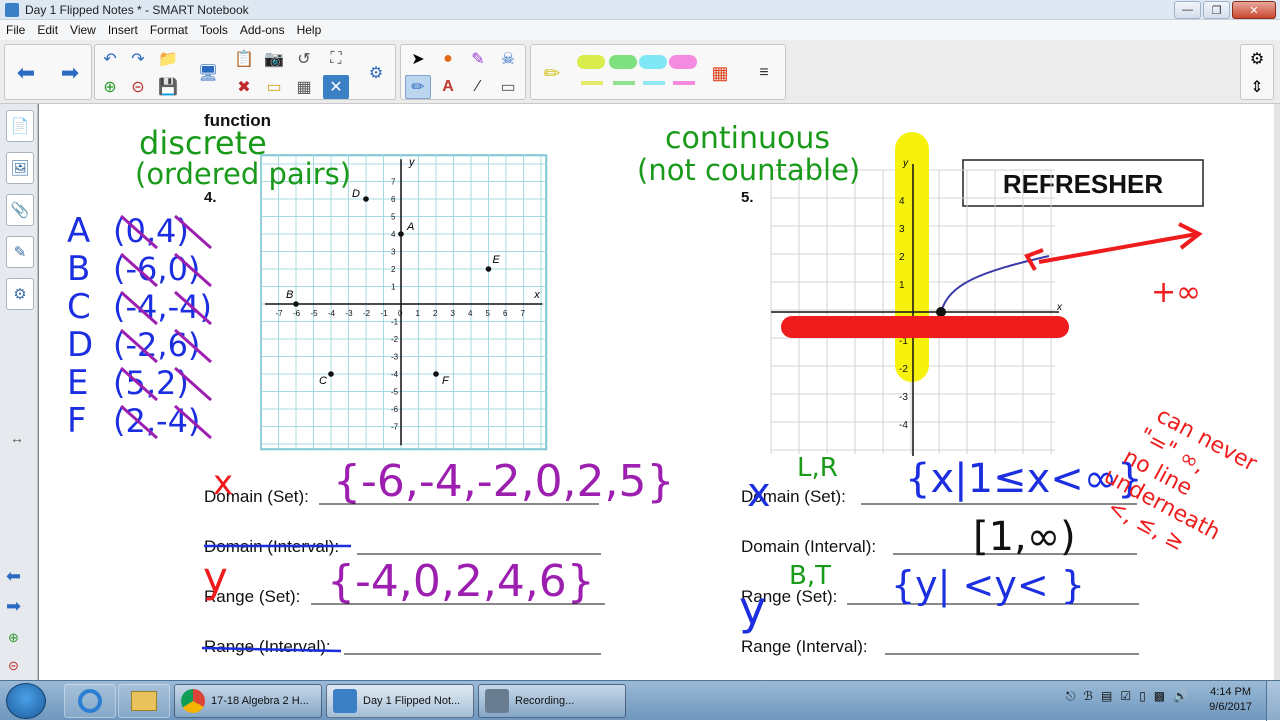 Image resolution: width=1280 pixels, height=721 pixels. Describe the element at coordinates (1159, 696) in the screenshot. I see `signal-icon: ▩` at that location.